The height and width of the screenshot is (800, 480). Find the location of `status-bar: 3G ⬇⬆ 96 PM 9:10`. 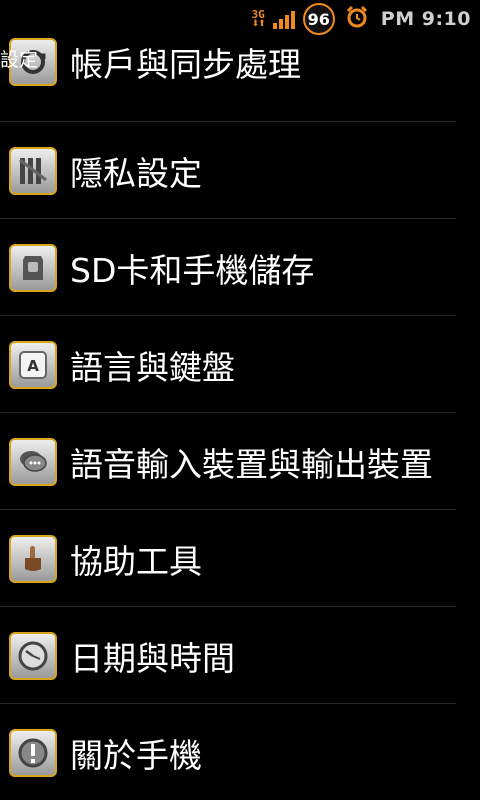

status-bar: 3G ⬇⬆ 96 PM 9:10 is located at coordinates (240, 19).